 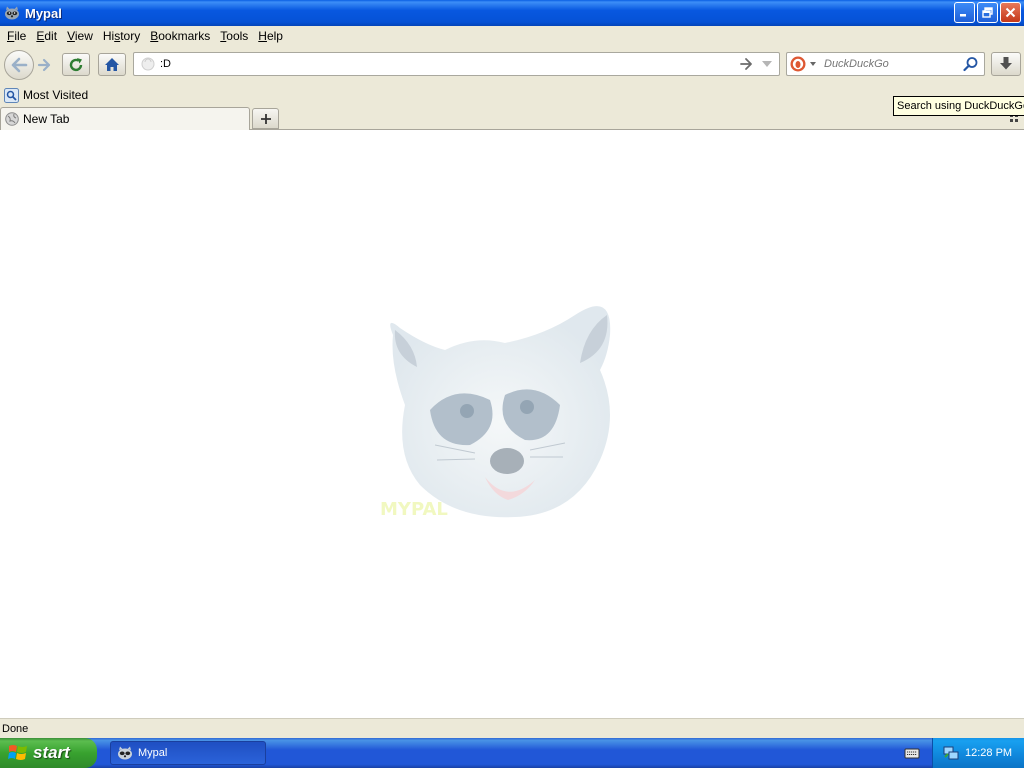 I want to click on download-icon, so click(x=1006, y=63).